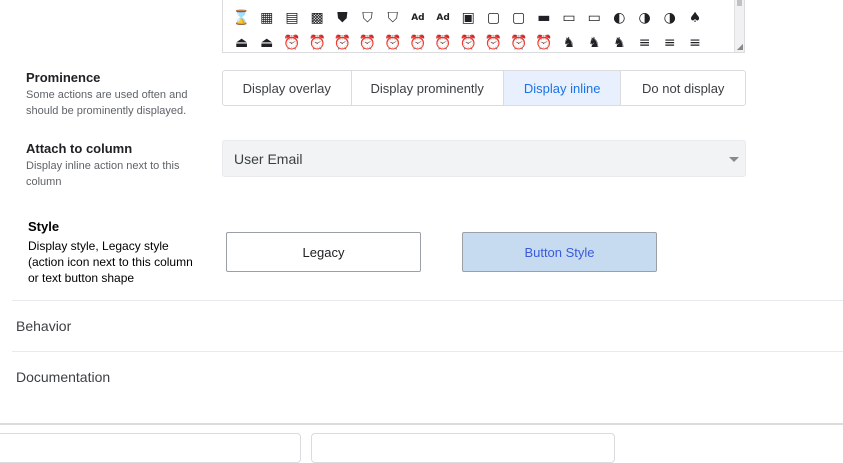  I want to click on button-style-button: Button Style, so click(559, 252).